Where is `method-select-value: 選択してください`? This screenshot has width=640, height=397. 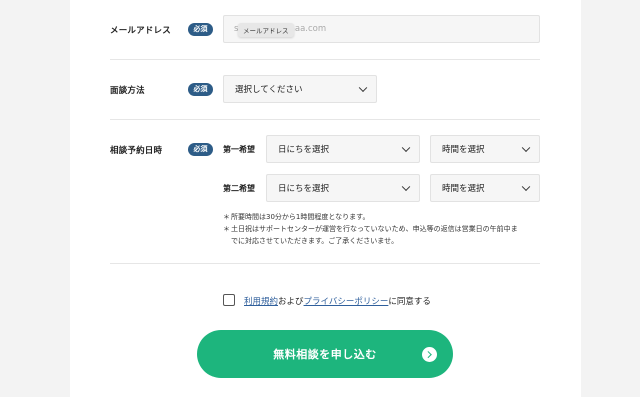 method-select-value: 選択してください is located at coordinates (269, 90).